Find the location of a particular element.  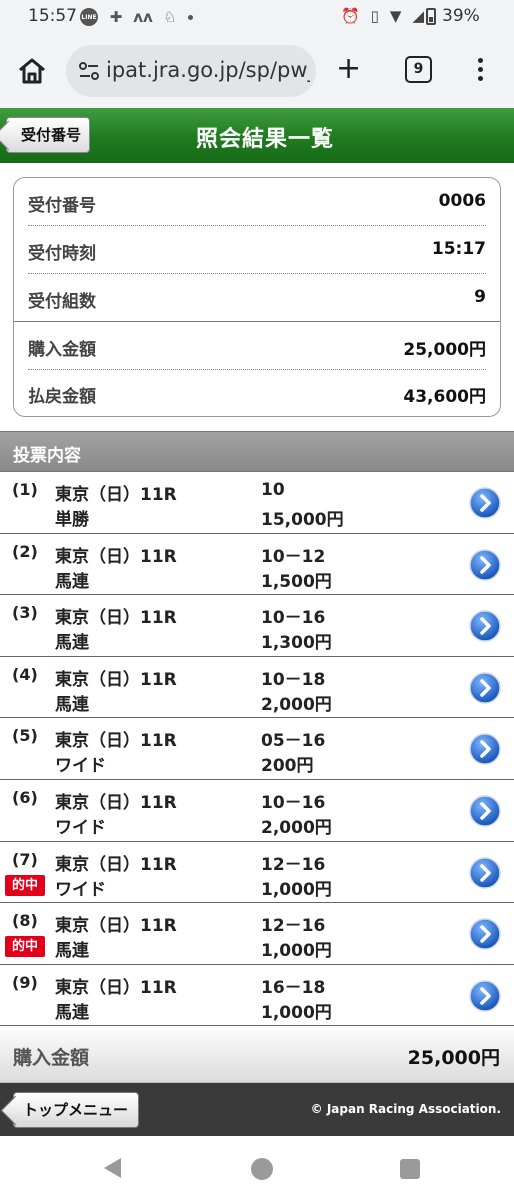

summary-value: 25,000円 is located at coordinates (444, 350).